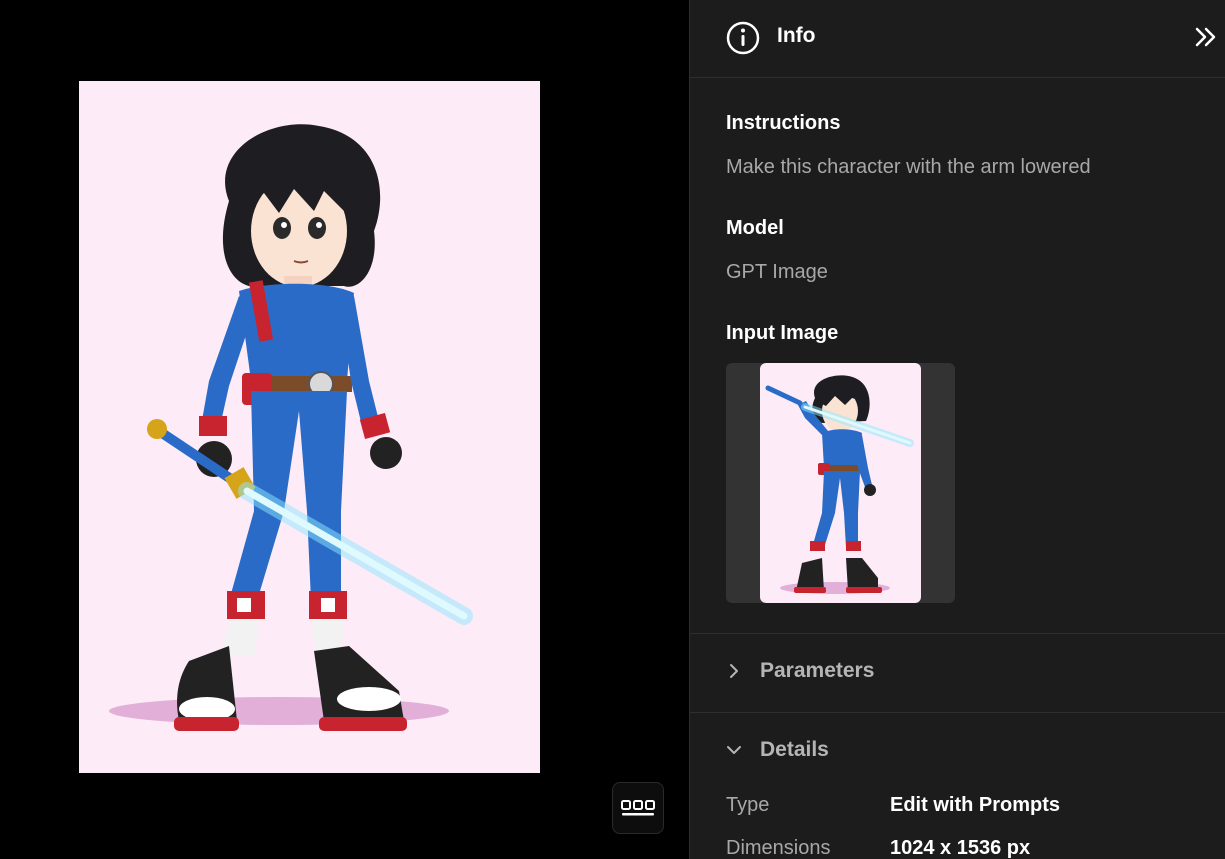  I want to click on details-label: Details, so click(794, 749).